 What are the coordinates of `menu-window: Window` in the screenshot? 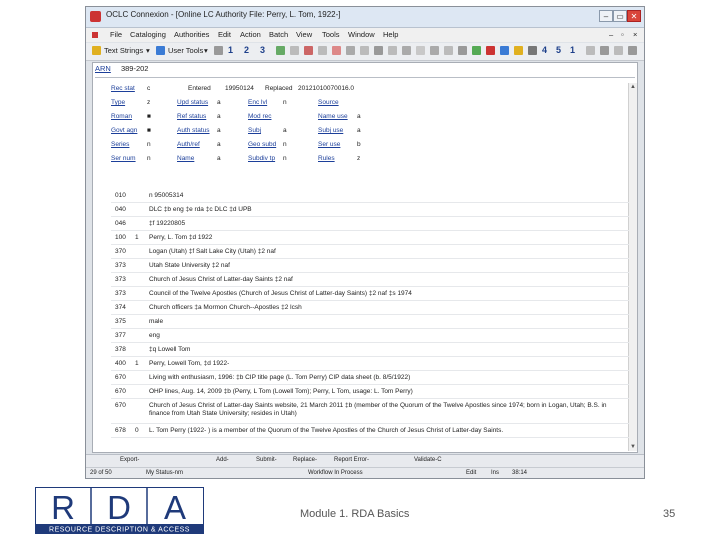 It's located at (361, 34).